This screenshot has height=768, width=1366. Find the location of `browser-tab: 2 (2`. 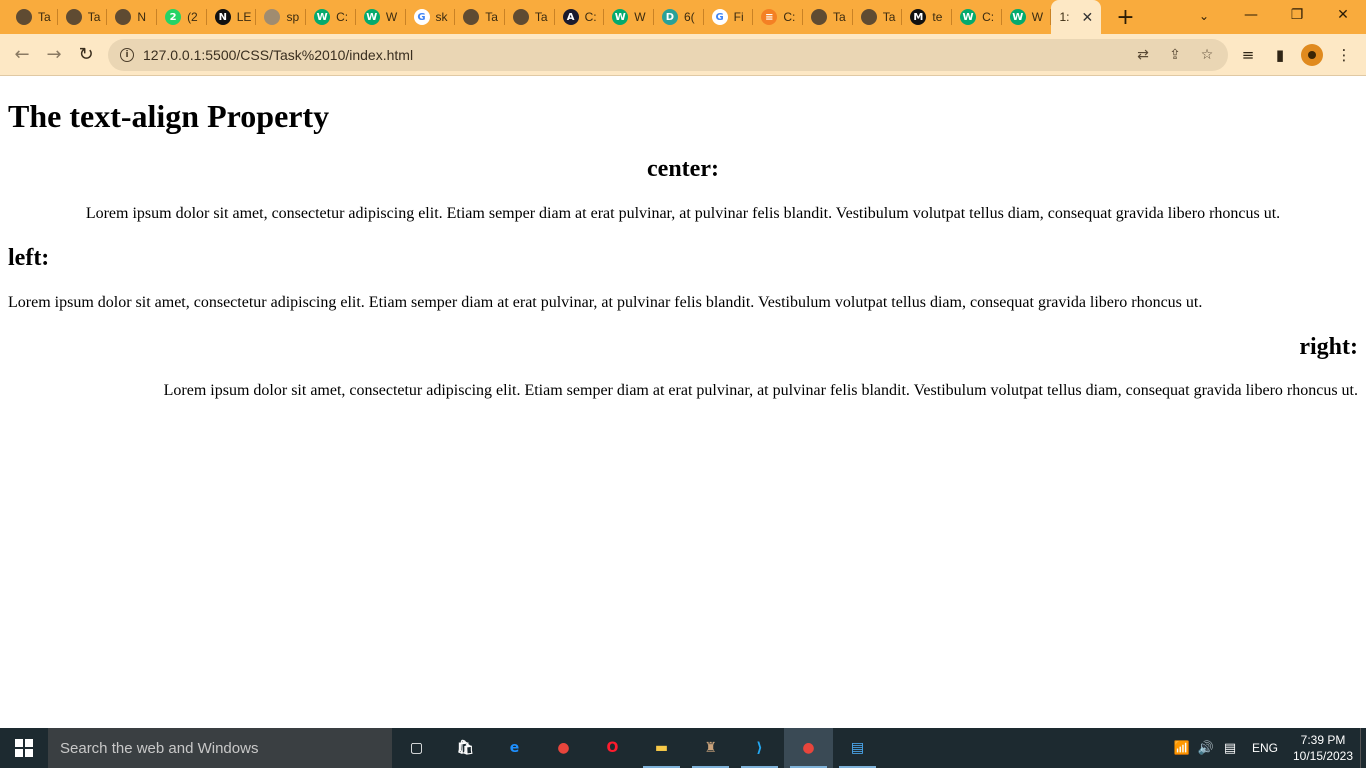

browser-tab: 2 (2 is located at coordinates (182, 17).